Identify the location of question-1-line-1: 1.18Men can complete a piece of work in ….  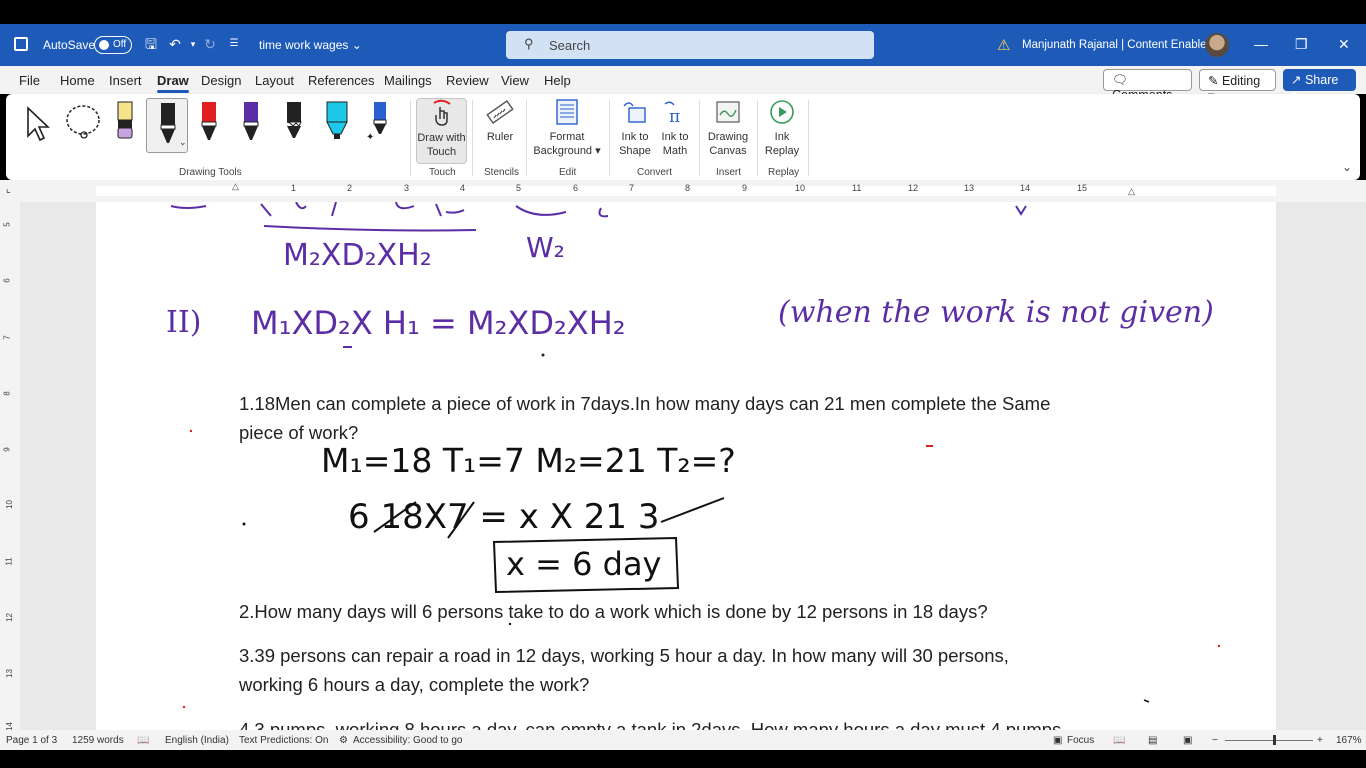
(645, 403).